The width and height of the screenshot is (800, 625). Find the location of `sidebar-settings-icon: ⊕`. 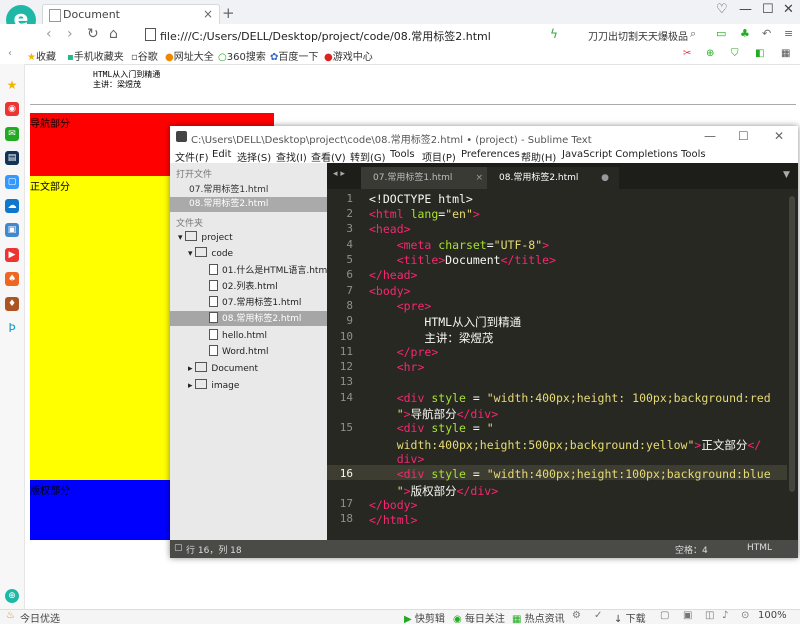

sidebar-settings-icon: ⊕ is located at coordinates (12, 596).